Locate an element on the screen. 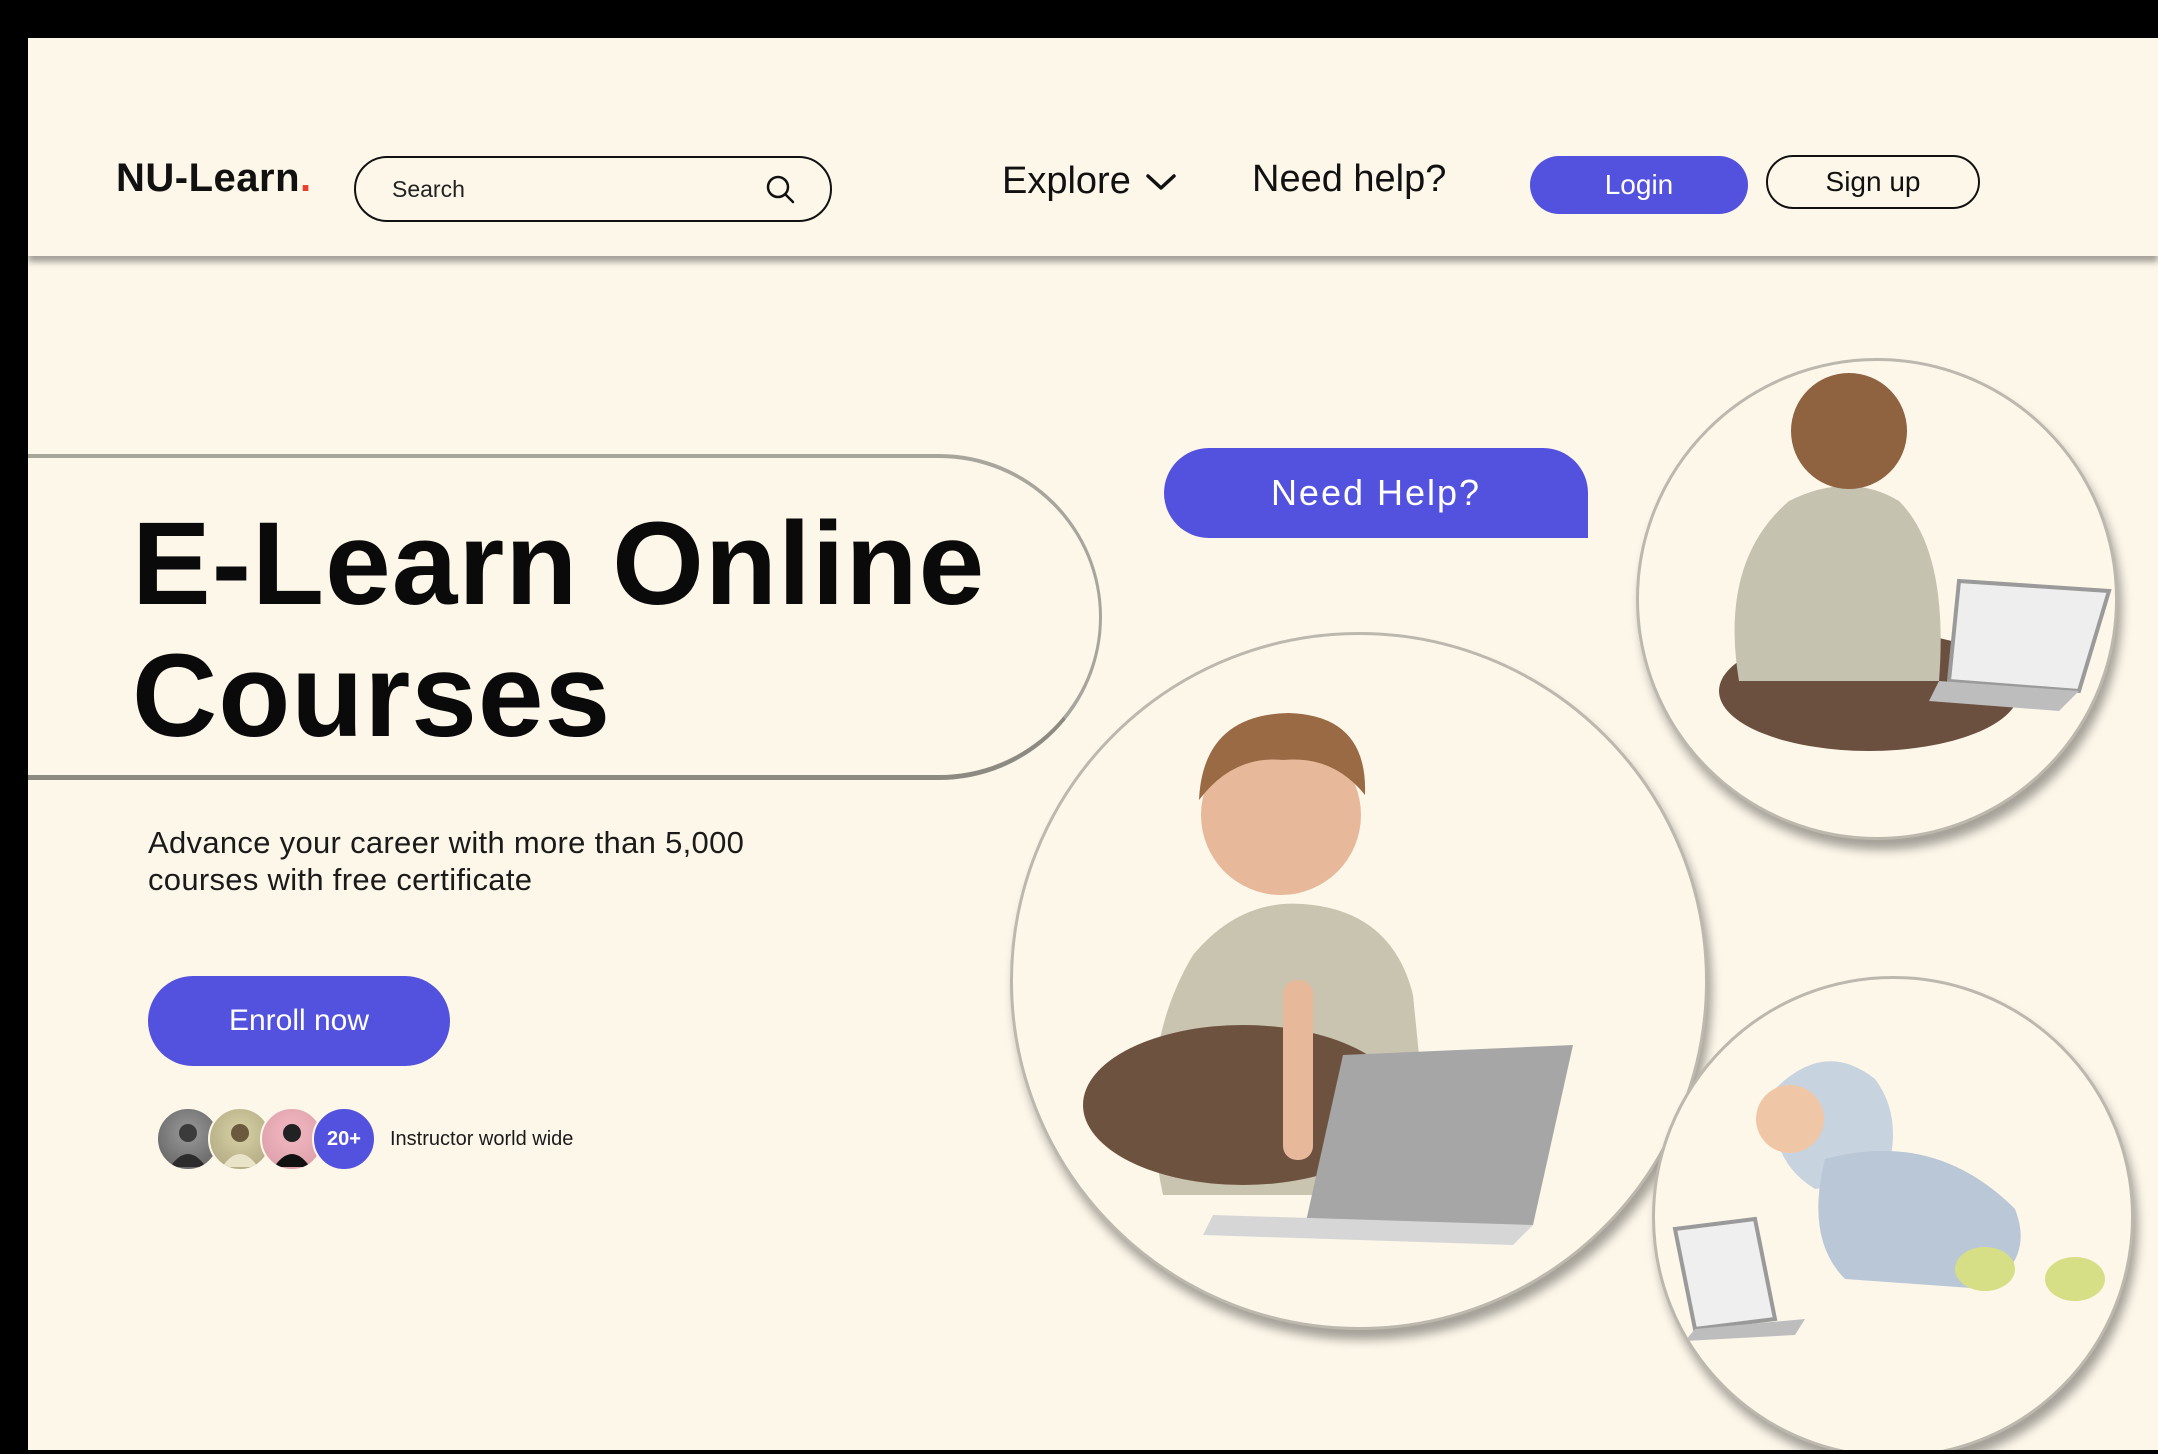  chevron-down-icon is located at coordinates (1161, 181).